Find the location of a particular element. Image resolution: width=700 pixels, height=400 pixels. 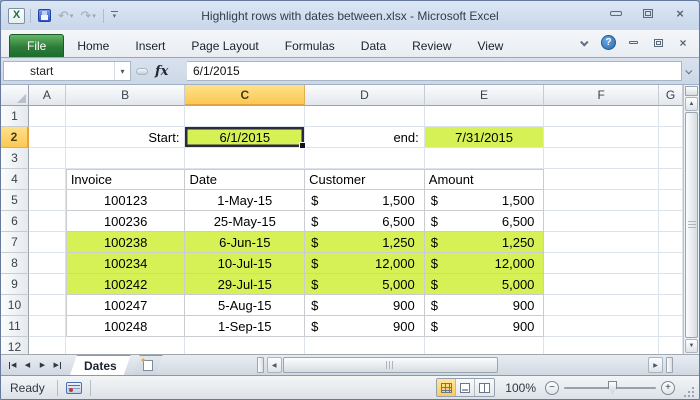

cell-C7: 6-Jun-15 is located at coordinates (245, 242).